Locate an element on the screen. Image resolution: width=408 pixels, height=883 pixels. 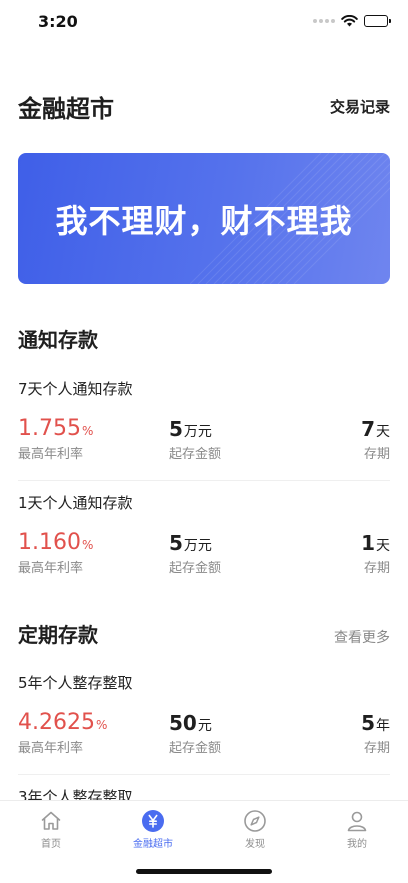
battery-icon is located at coordinates (377, 21).